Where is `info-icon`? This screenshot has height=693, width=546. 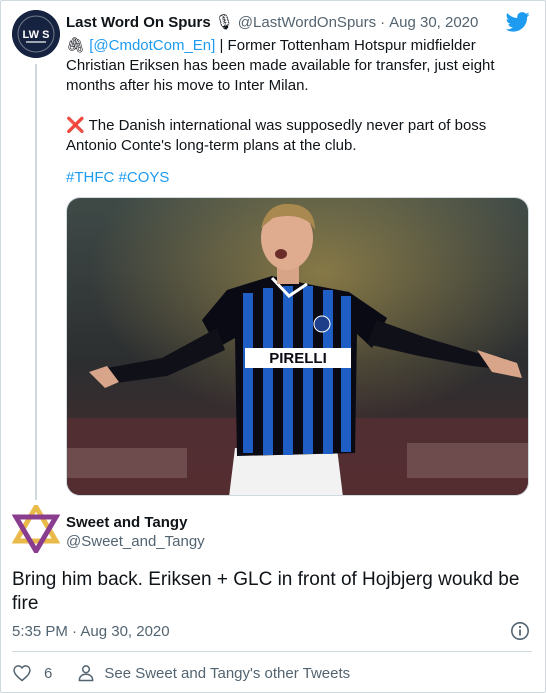
info-icon is located at coordinates (520, 633).